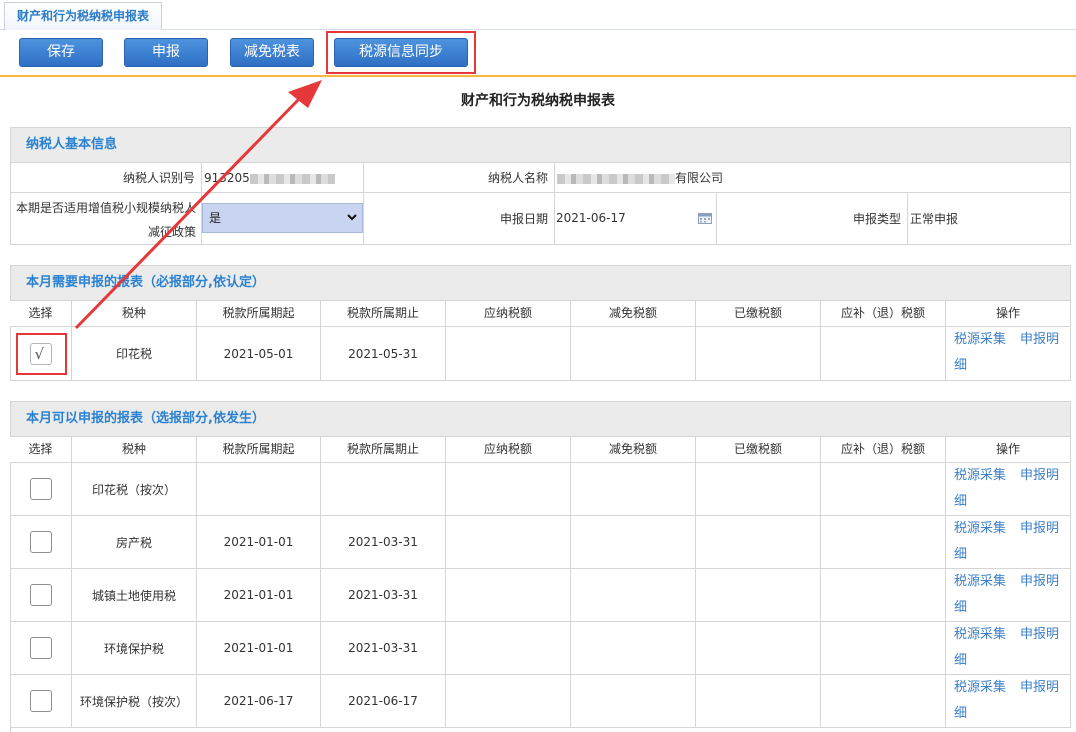 The image size is (1076, 732). Describe the element at coordinates (383, 354) in the screenshot. I see `period-end-cell: 2021-05-31` at that location.